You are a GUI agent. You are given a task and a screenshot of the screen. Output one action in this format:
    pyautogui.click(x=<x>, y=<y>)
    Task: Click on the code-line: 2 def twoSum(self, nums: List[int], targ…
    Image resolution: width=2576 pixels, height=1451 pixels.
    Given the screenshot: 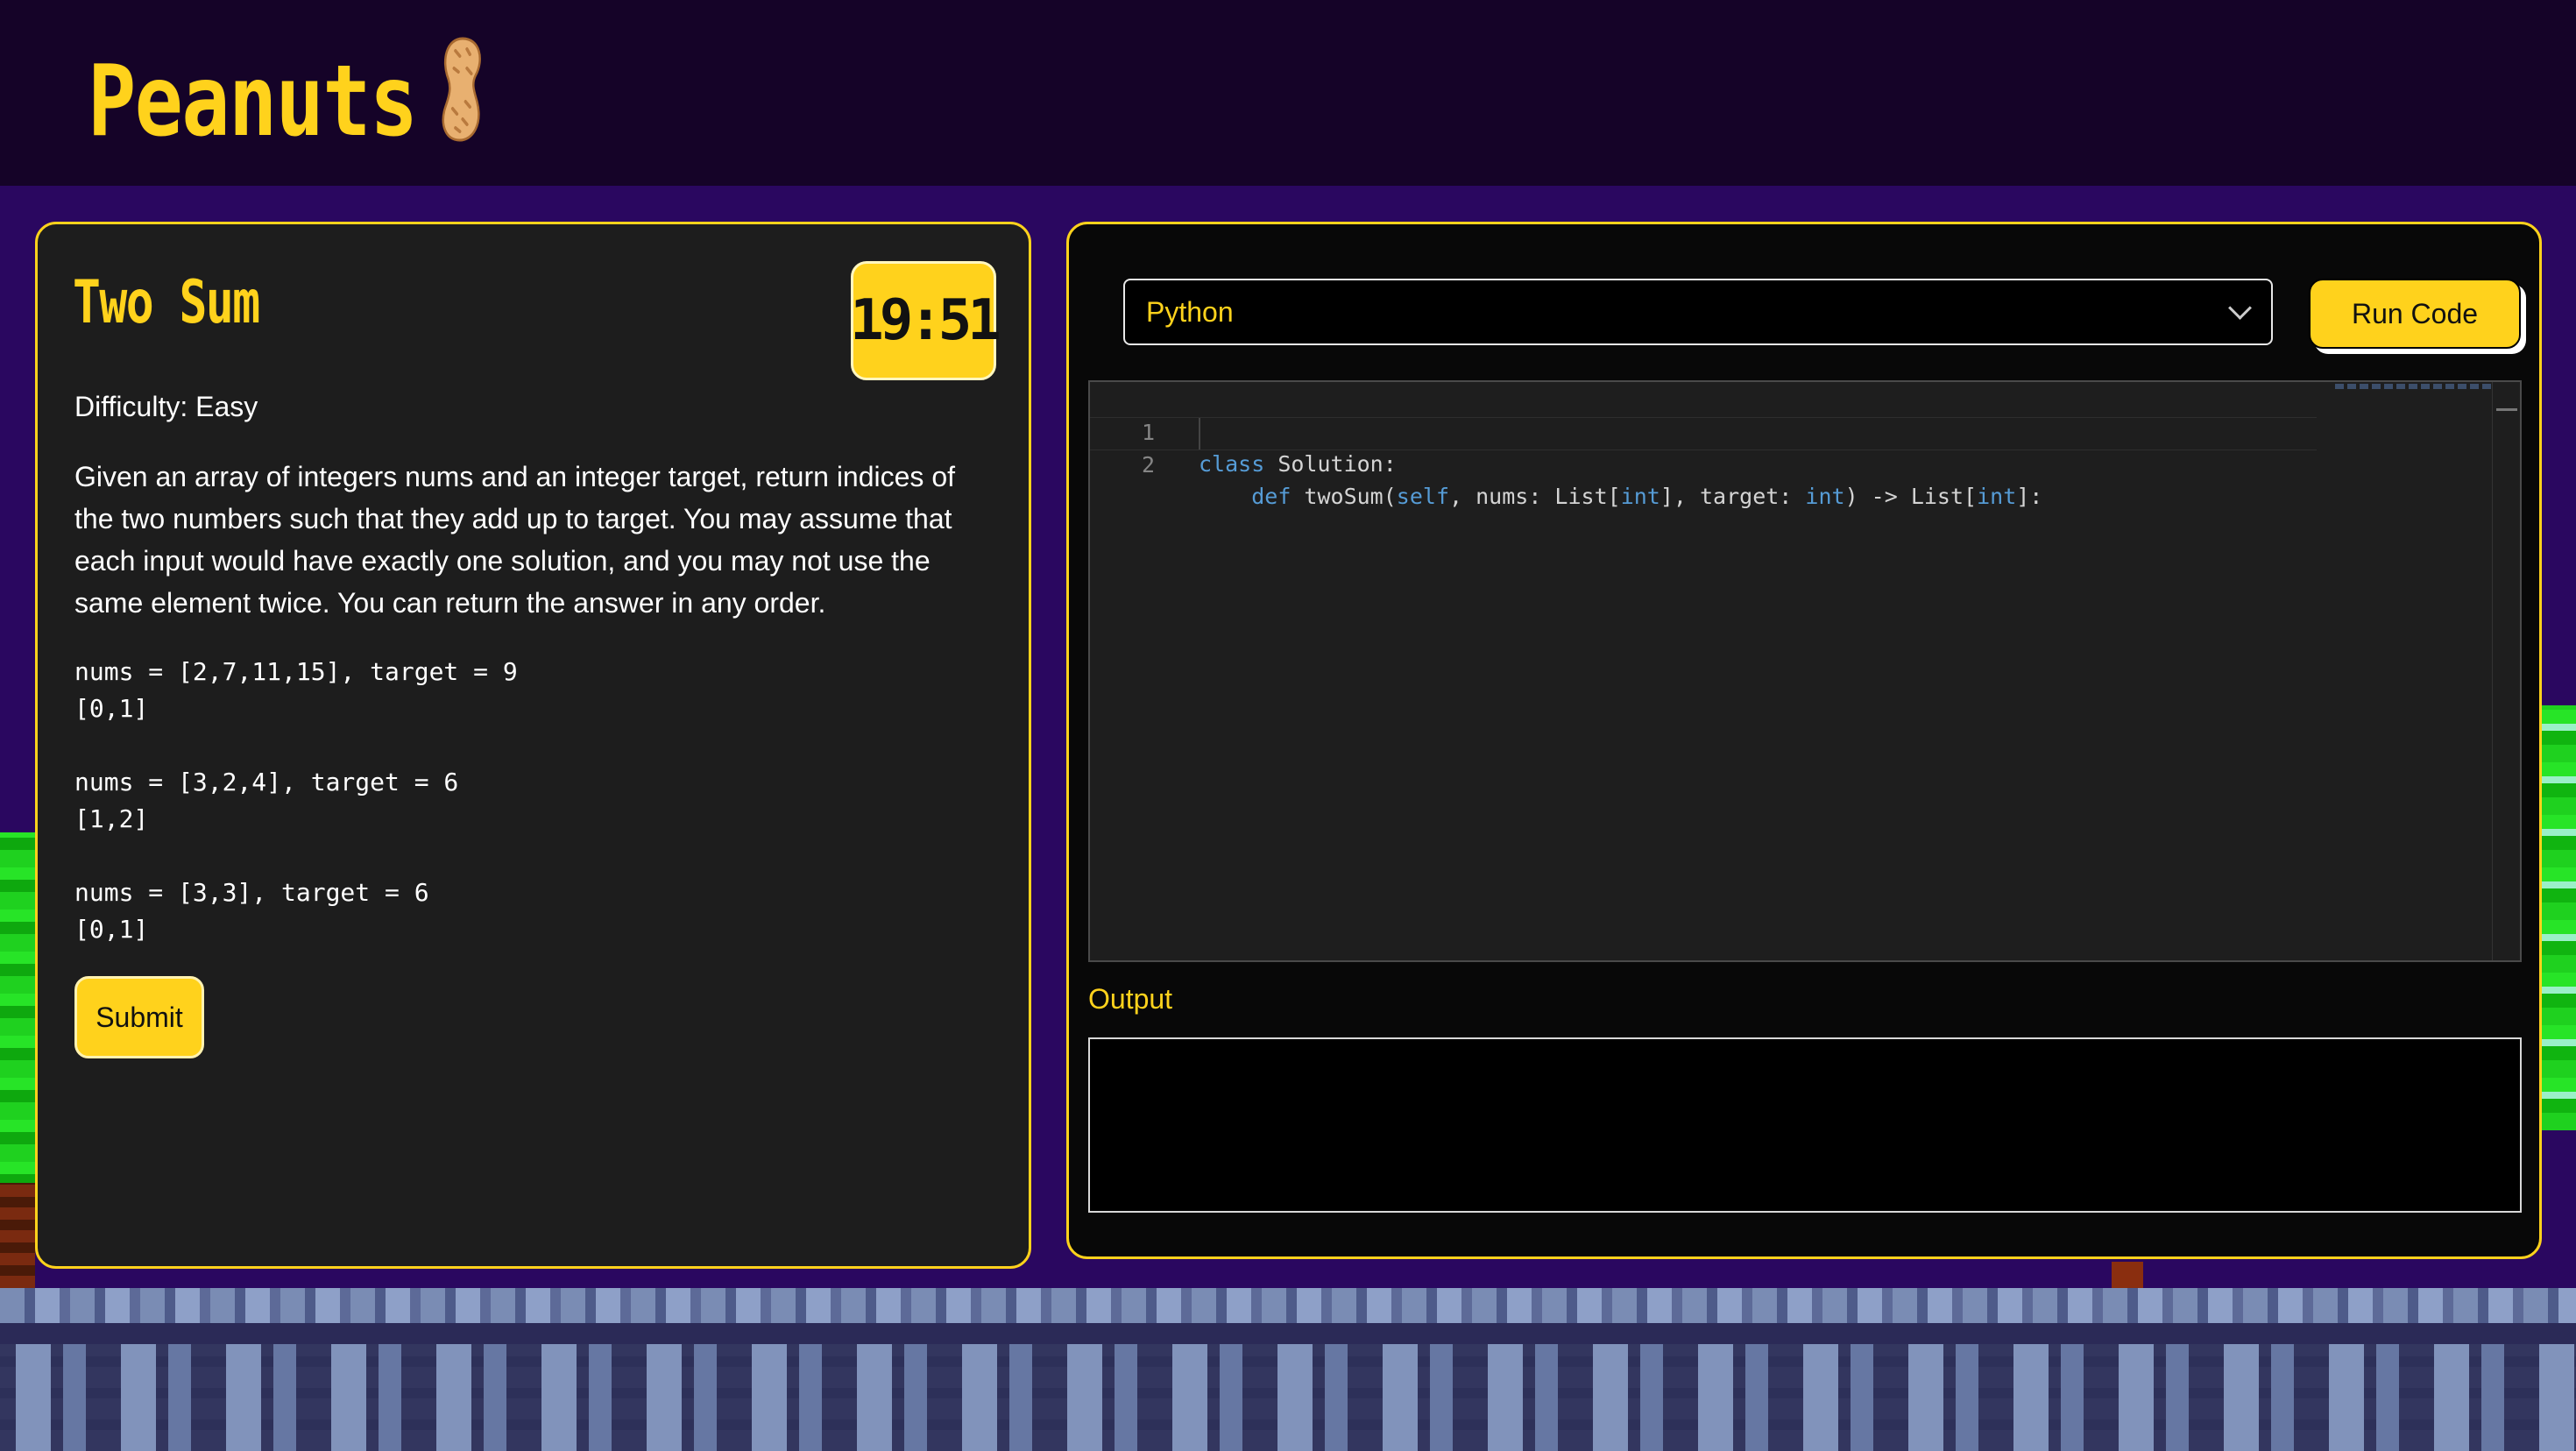 What is the action you would take?
    pyautogui.click(x=1703, y=463)
    